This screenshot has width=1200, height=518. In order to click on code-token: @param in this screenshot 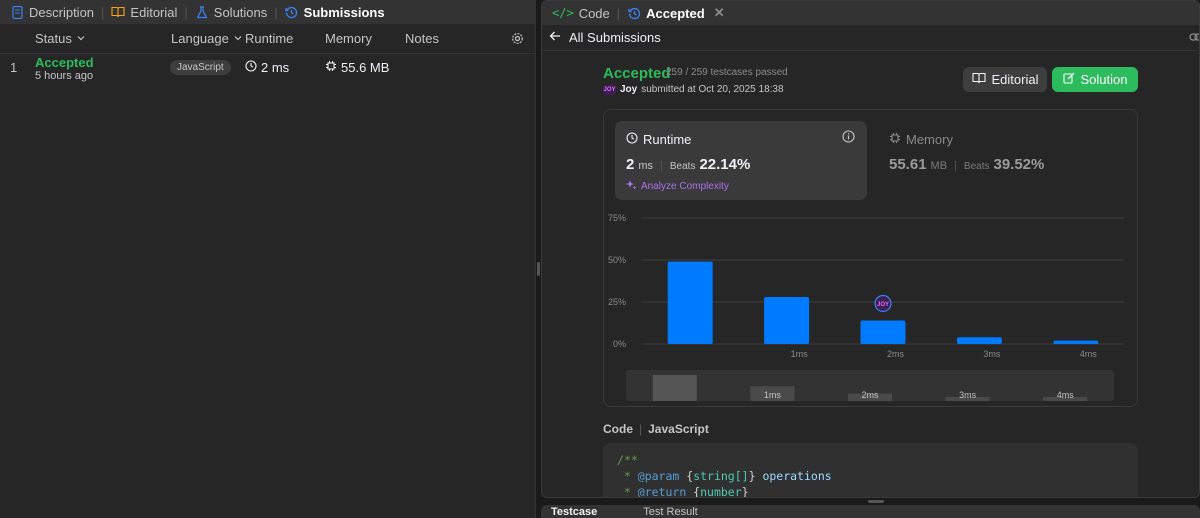, I will do `click(658, 476)`.